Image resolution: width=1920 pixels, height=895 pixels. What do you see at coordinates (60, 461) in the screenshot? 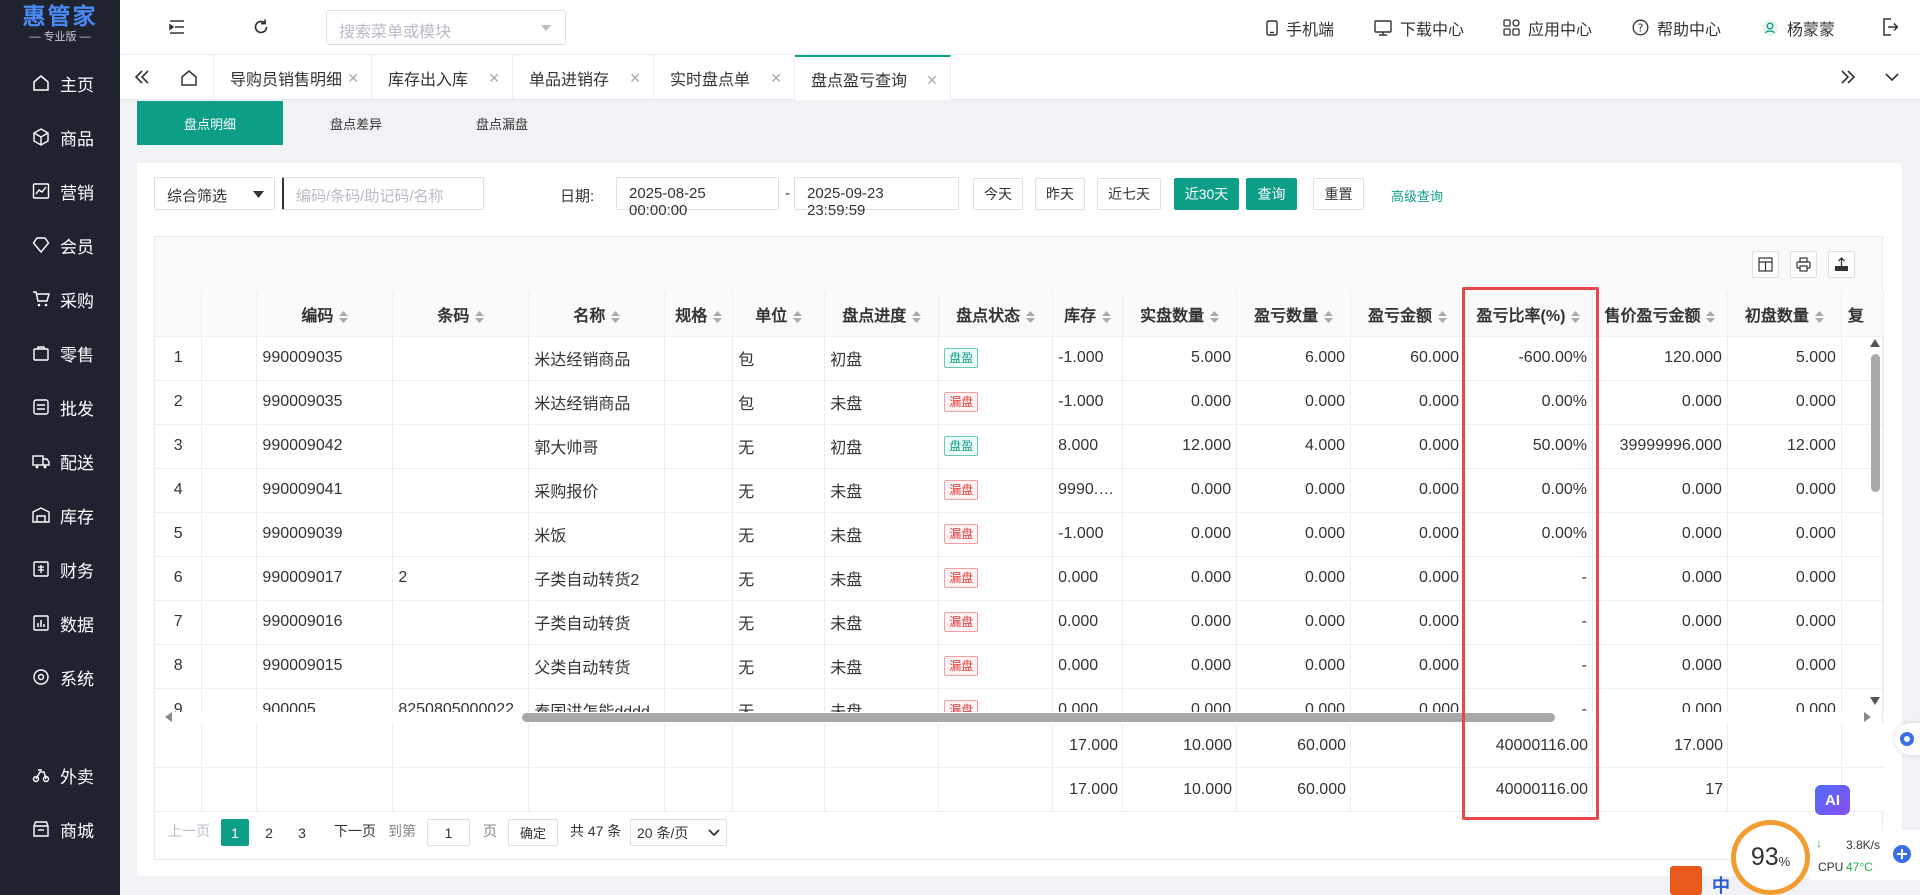
I see `sidebar-item-7: 配送` at bounding box center [60, 461].